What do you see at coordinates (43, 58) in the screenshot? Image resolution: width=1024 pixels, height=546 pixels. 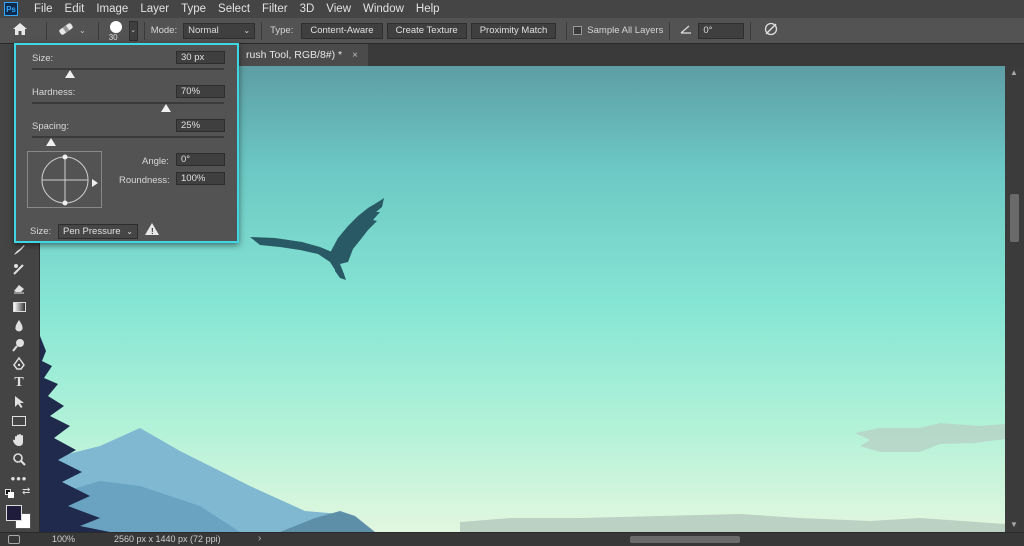 I see `size-label: Size:` at bounding box center [43, 58].